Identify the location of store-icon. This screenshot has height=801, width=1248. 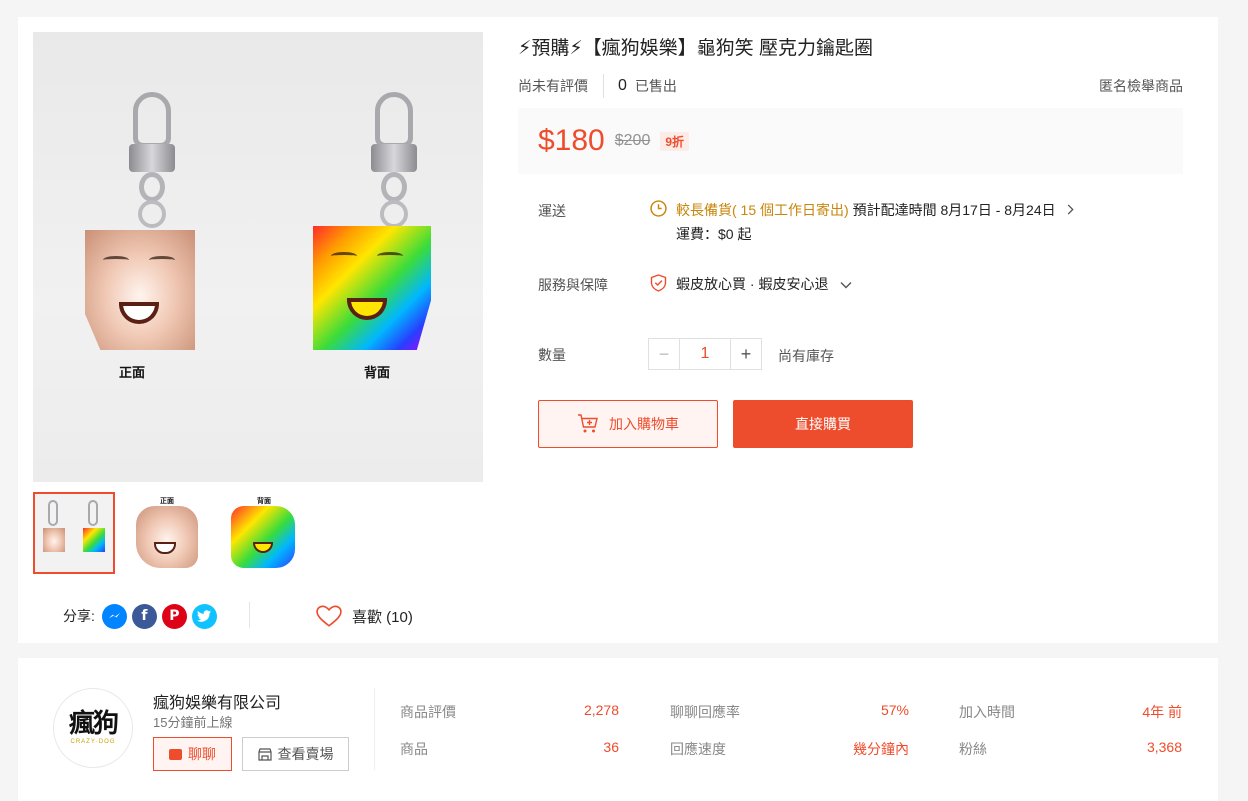
(264, 754).